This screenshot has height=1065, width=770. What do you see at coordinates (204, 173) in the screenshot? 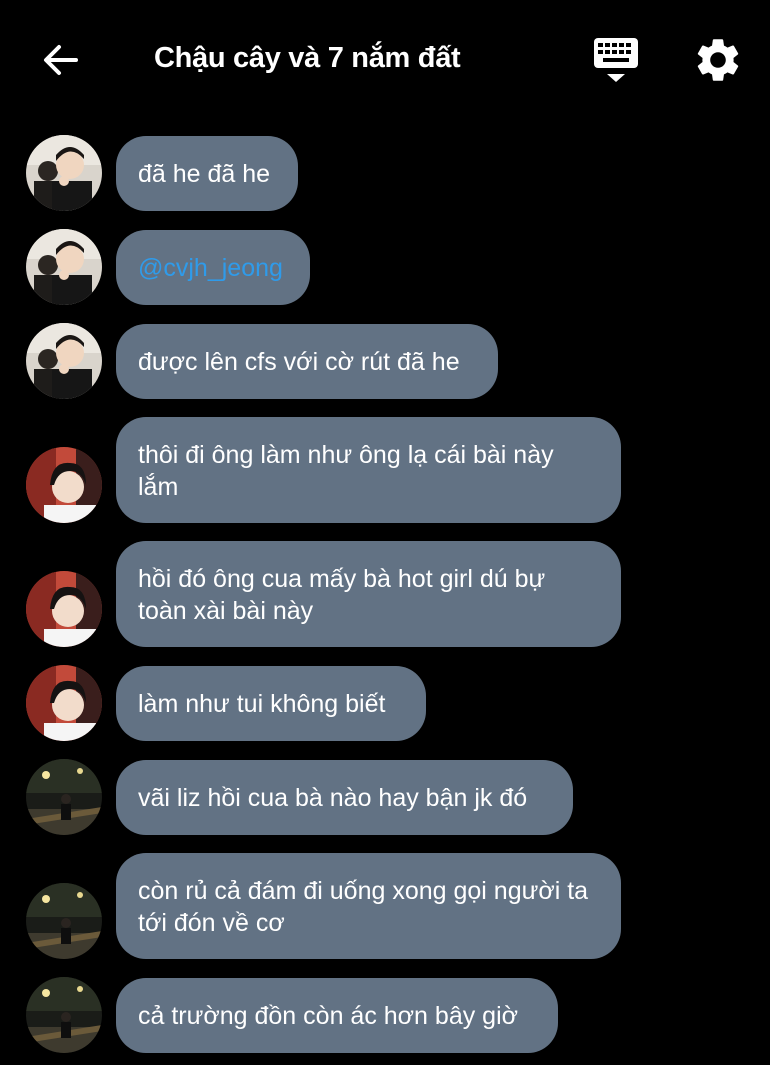
I see `message-text: đã he đã he` at bounding box center [204, 173].